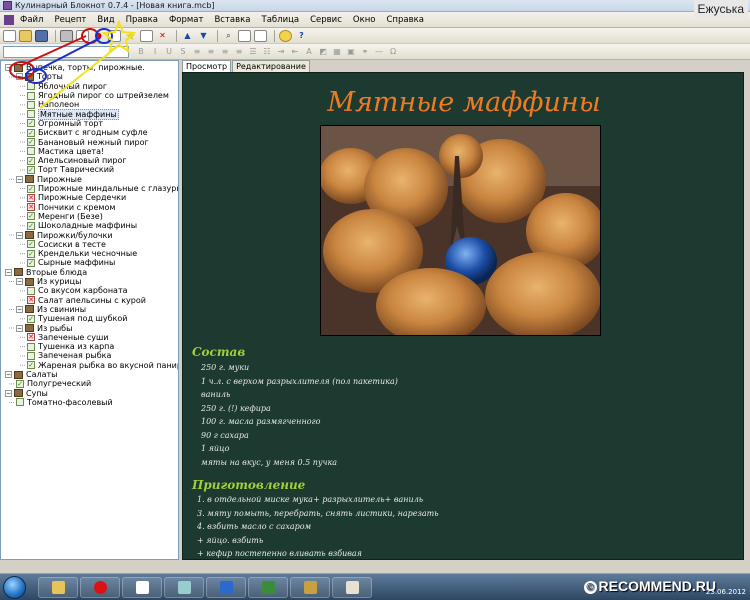  Describe the element at coordinates (260, 35) in the screenshot. I see `mail-icon` at that location.